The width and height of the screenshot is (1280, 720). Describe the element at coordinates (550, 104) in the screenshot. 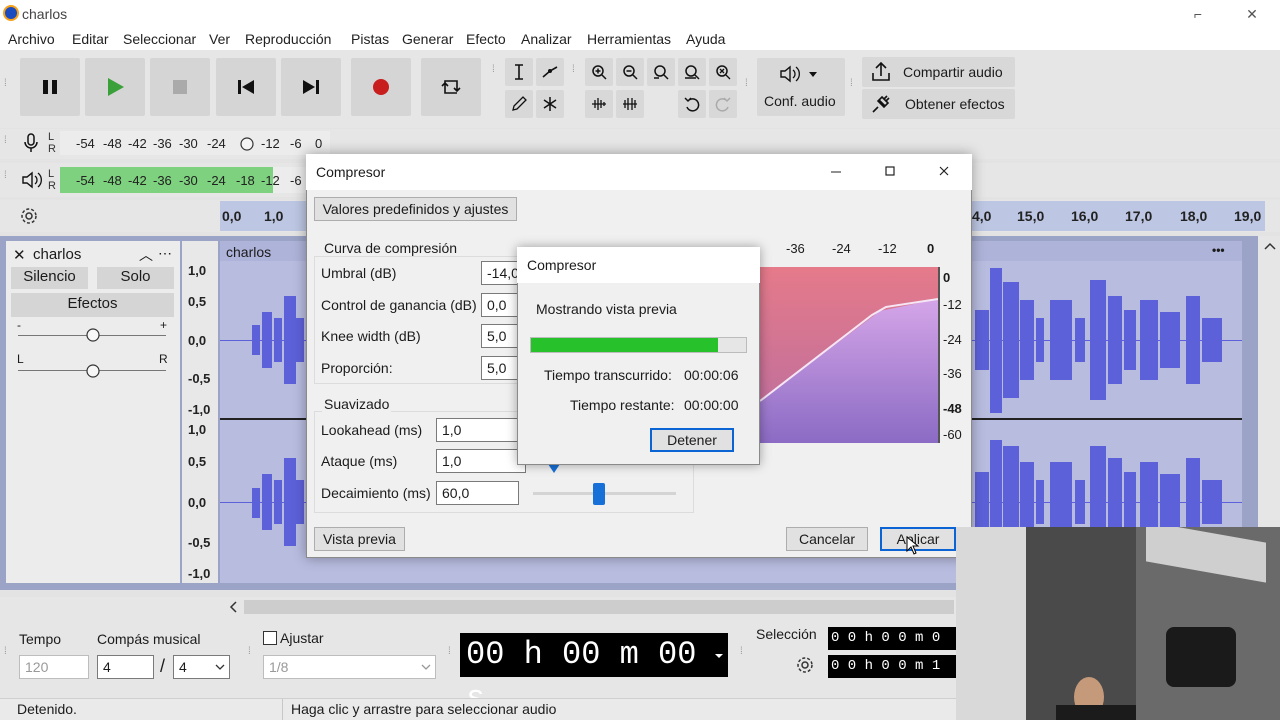

I see `multi-tool-button` at that location.